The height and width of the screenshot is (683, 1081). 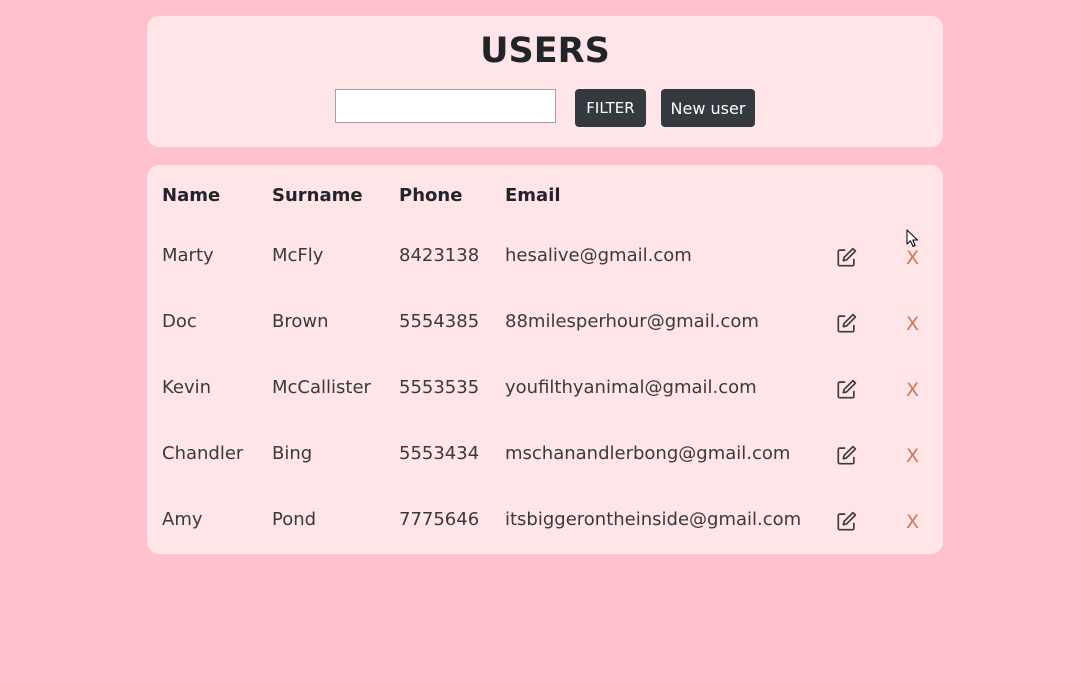 What do you see at coordinates (545, 81) in the screenshot?
I see `header-card: USERS FILTER New user` at bounding box center [545, 81].